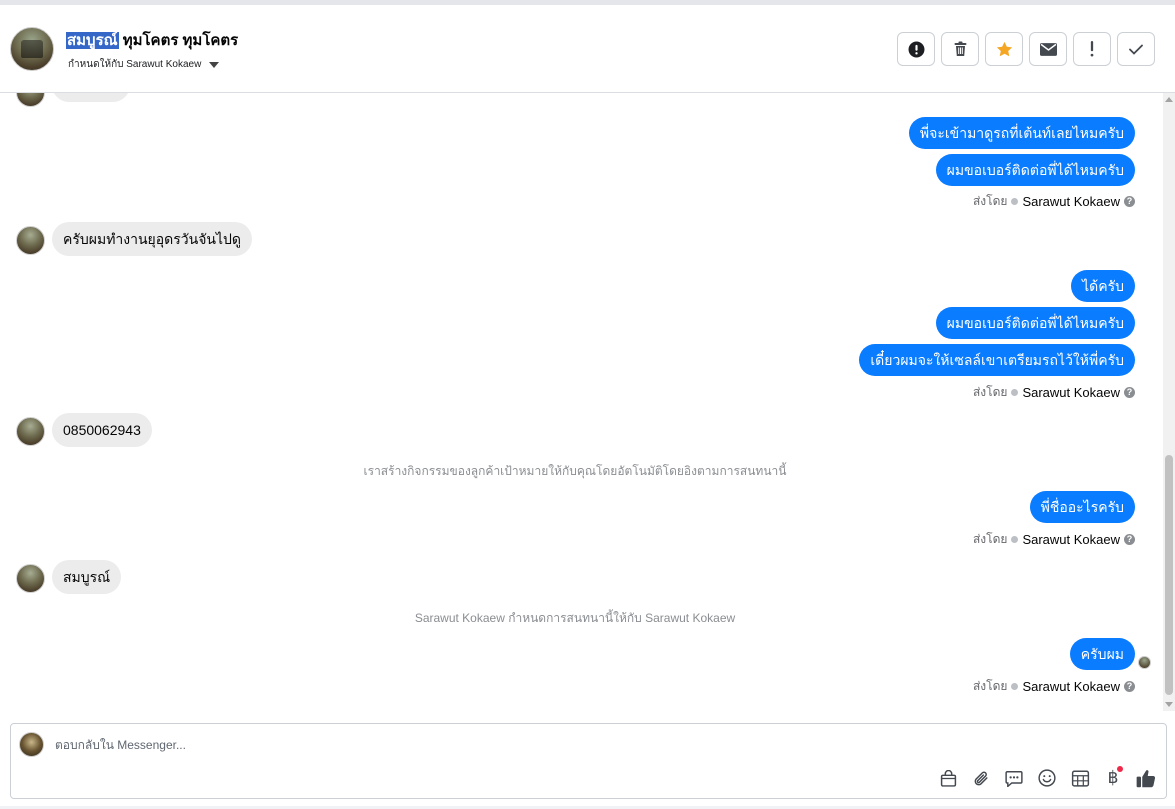 This screenshot has height=809, width=1175. I want to click on calendar-icon, so click(1080, 778).